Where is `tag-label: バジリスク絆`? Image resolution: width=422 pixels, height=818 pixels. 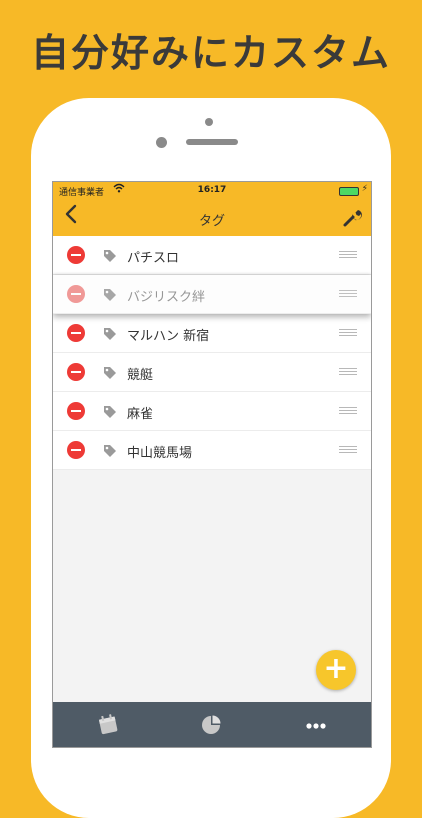 tag-label: バジリスク絆 is located at coordinates (166, 297).